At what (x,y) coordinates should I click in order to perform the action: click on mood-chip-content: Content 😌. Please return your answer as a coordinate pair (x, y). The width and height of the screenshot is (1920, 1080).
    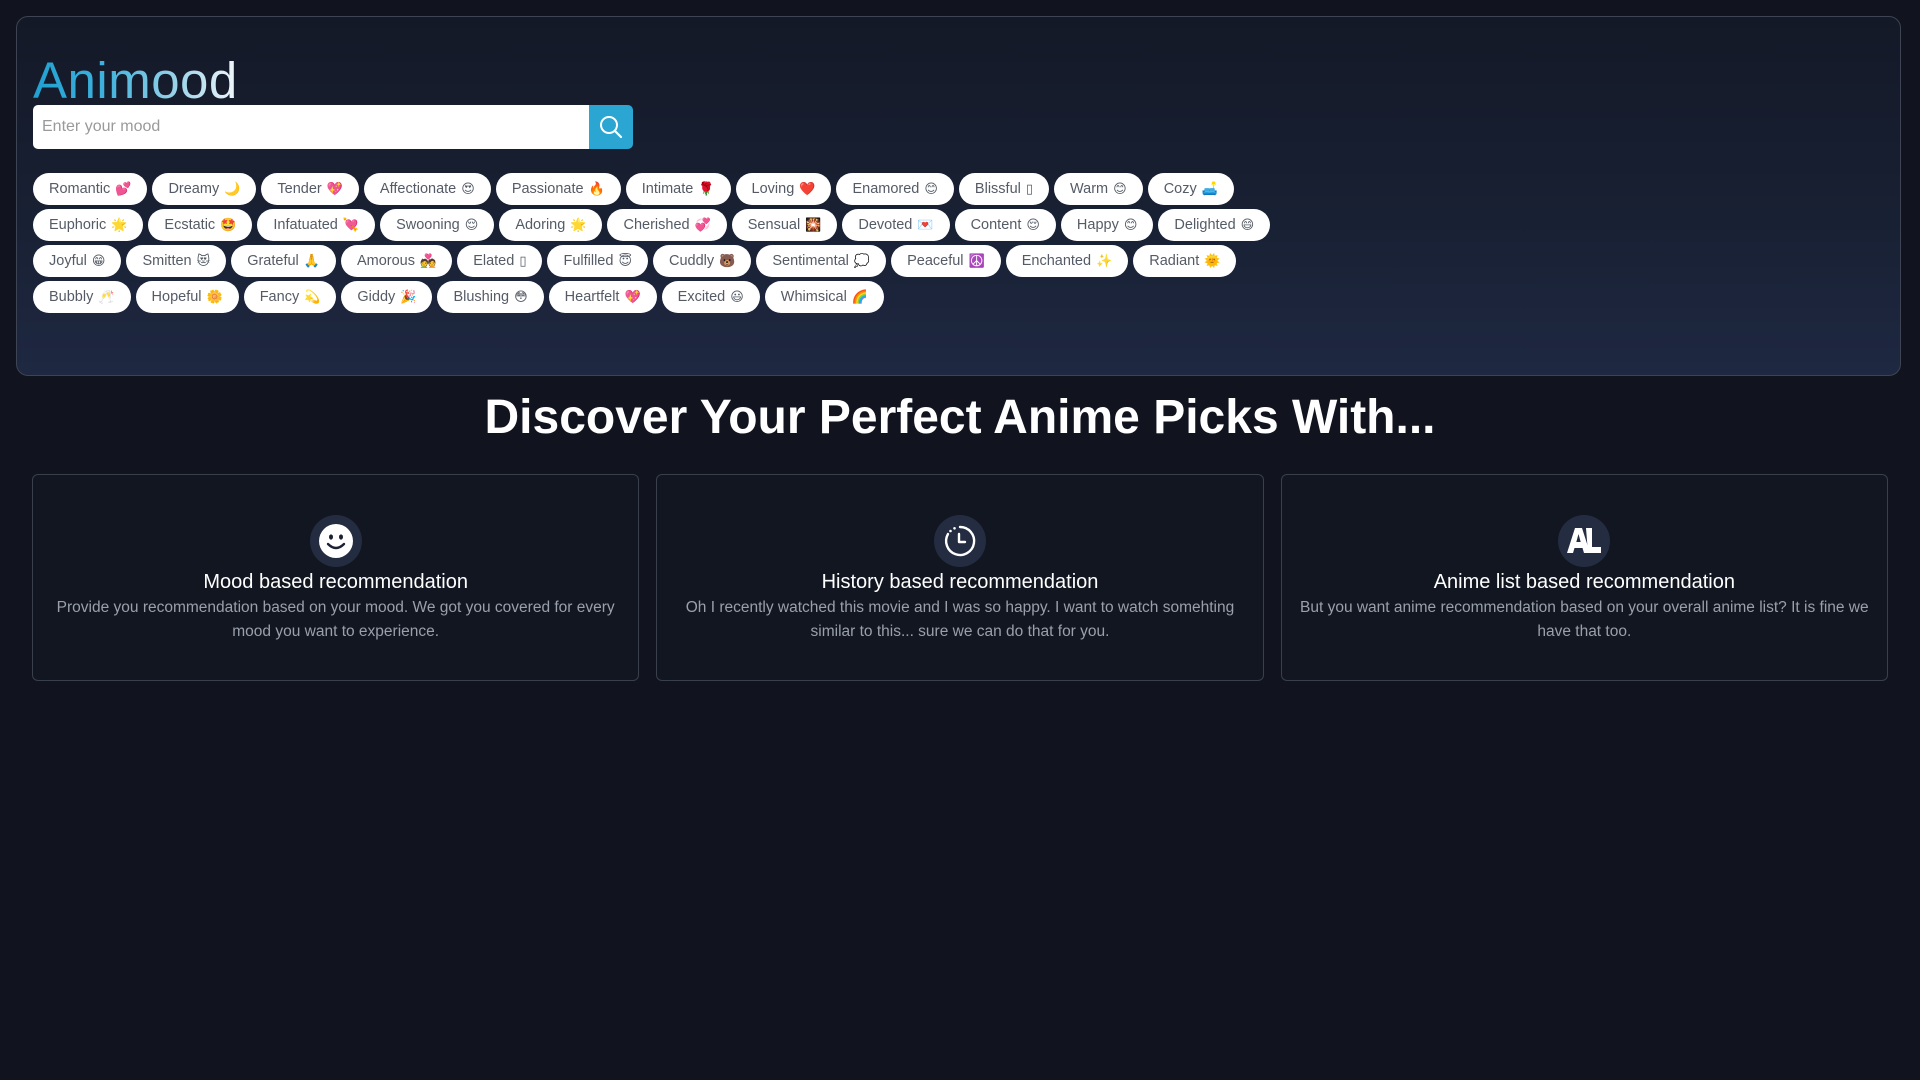
    Looking at the image, I should click on (1005, 225).